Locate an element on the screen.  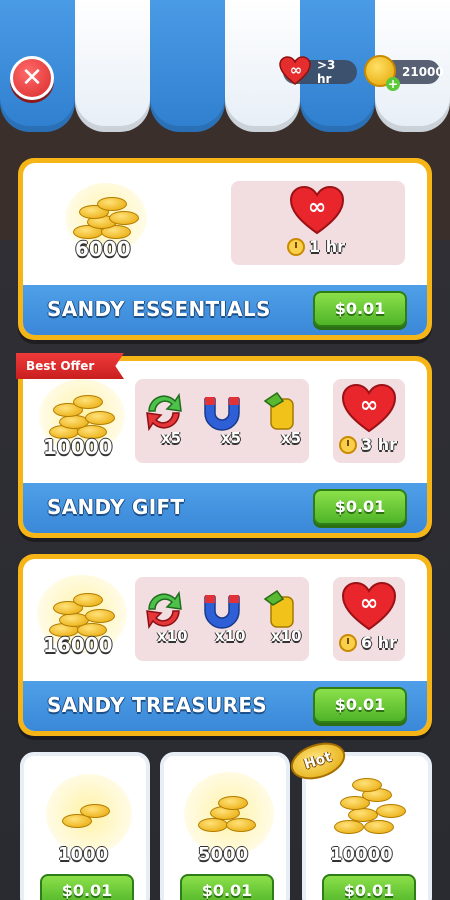
lives-time: 6 hr is located at coordinates (379, 642).